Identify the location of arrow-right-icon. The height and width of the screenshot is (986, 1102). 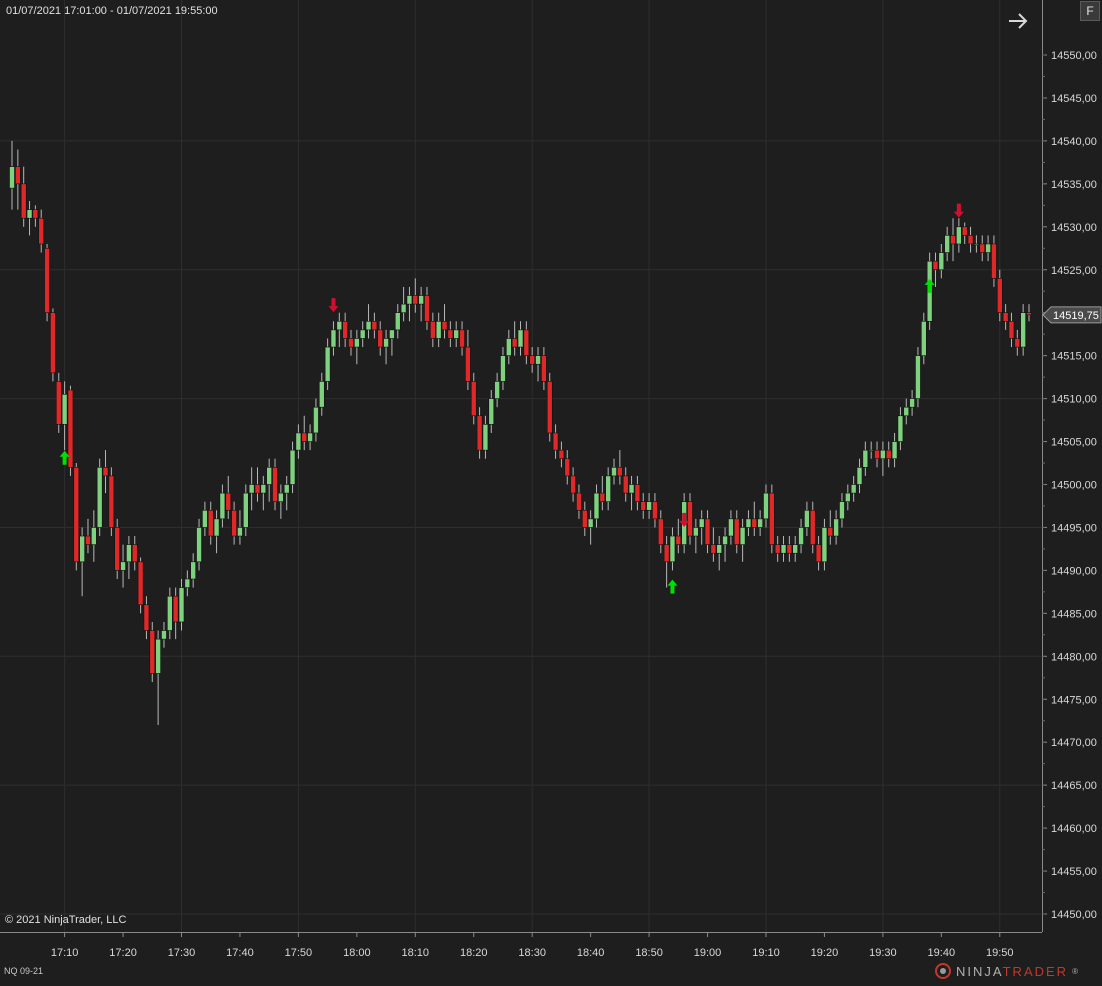
(1018, 21).